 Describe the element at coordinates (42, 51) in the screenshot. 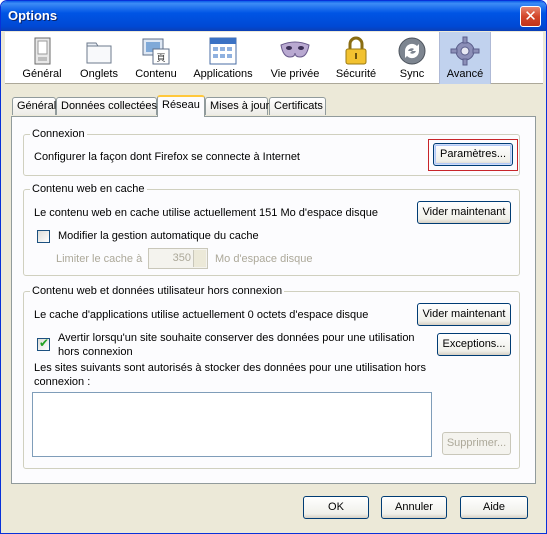

I see `general-icon` at that location.